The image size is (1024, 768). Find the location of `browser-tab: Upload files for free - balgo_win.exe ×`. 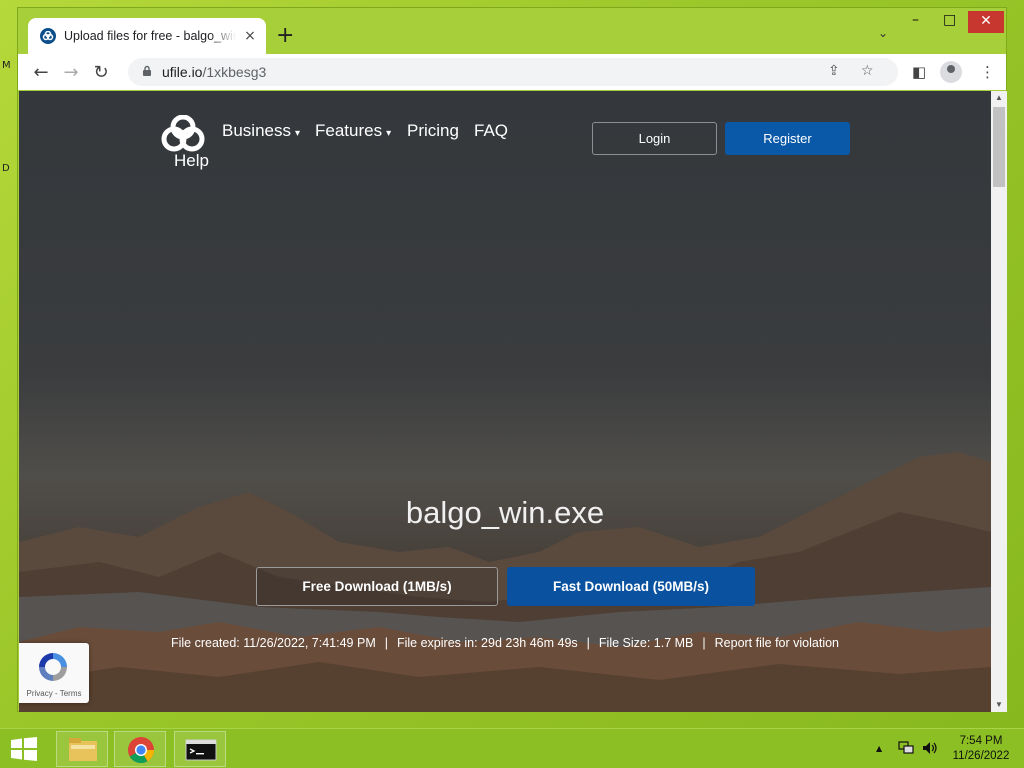

browser-tab: Upload files for free - balgo_win.exe × is located at coordinates (147, 36).